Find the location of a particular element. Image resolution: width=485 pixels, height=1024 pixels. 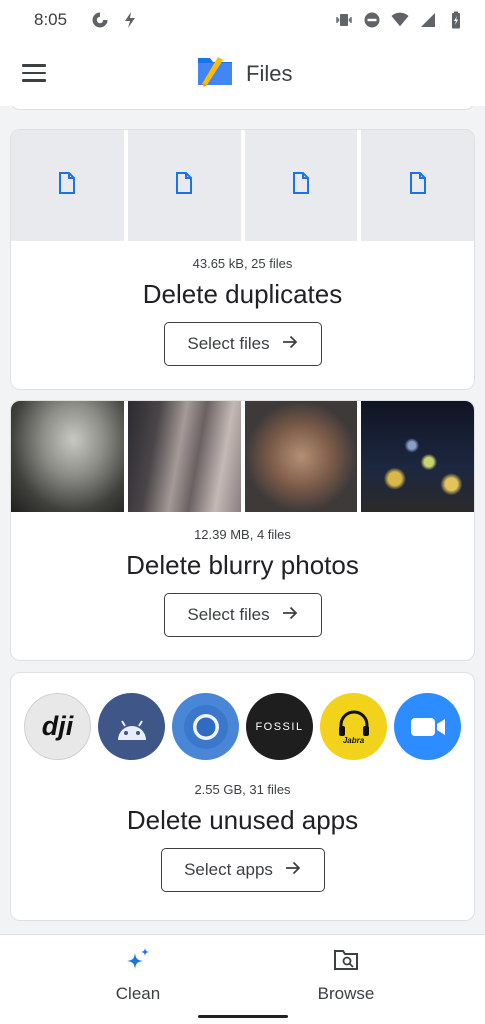

status-right is located at coordinates (400, 20).